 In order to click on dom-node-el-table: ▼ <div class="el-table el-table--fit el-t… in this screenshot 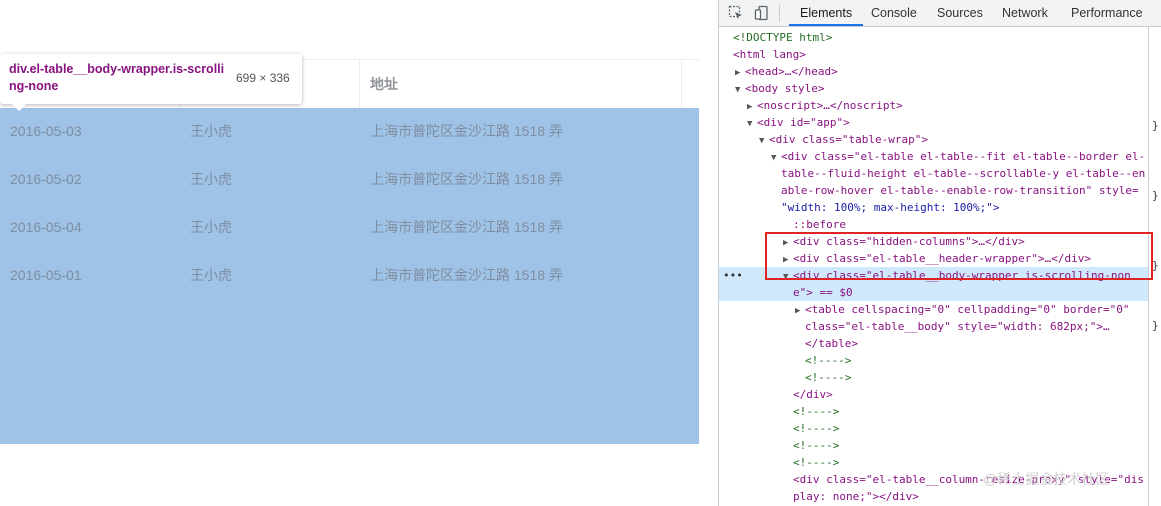, I will do `click(933, 156)`.